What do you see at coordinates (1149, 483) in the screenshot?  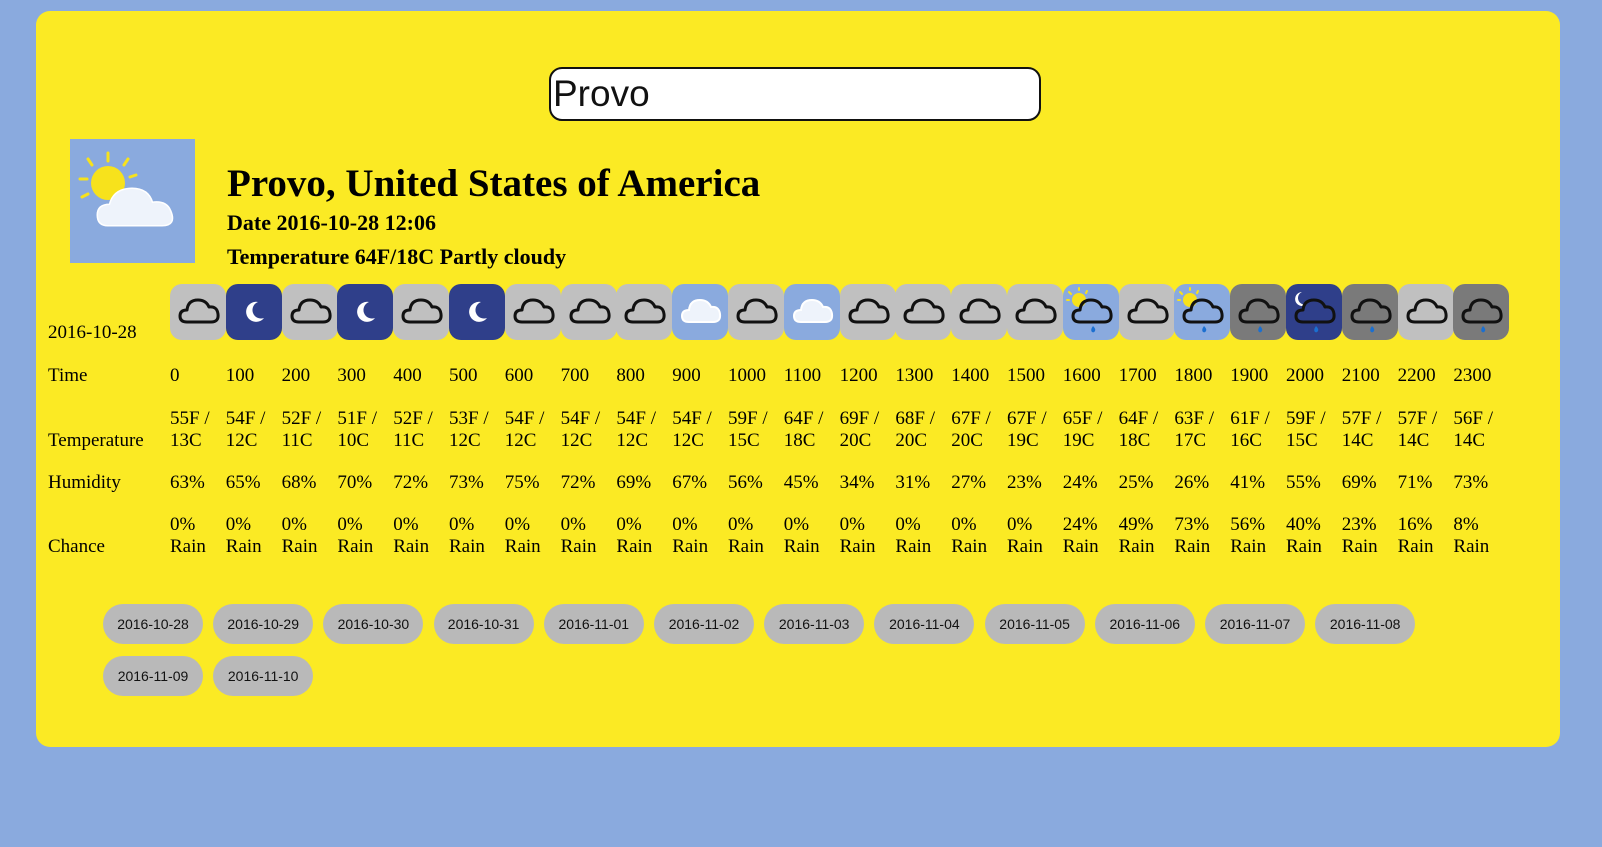 I see `hour-humidity: 25%` at bounding box center [1149, 483].